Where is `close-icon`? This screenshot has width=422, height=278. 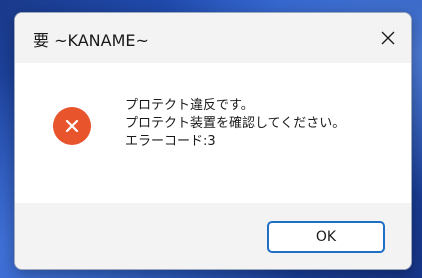
close-icon is located at coordinates (388, 38).